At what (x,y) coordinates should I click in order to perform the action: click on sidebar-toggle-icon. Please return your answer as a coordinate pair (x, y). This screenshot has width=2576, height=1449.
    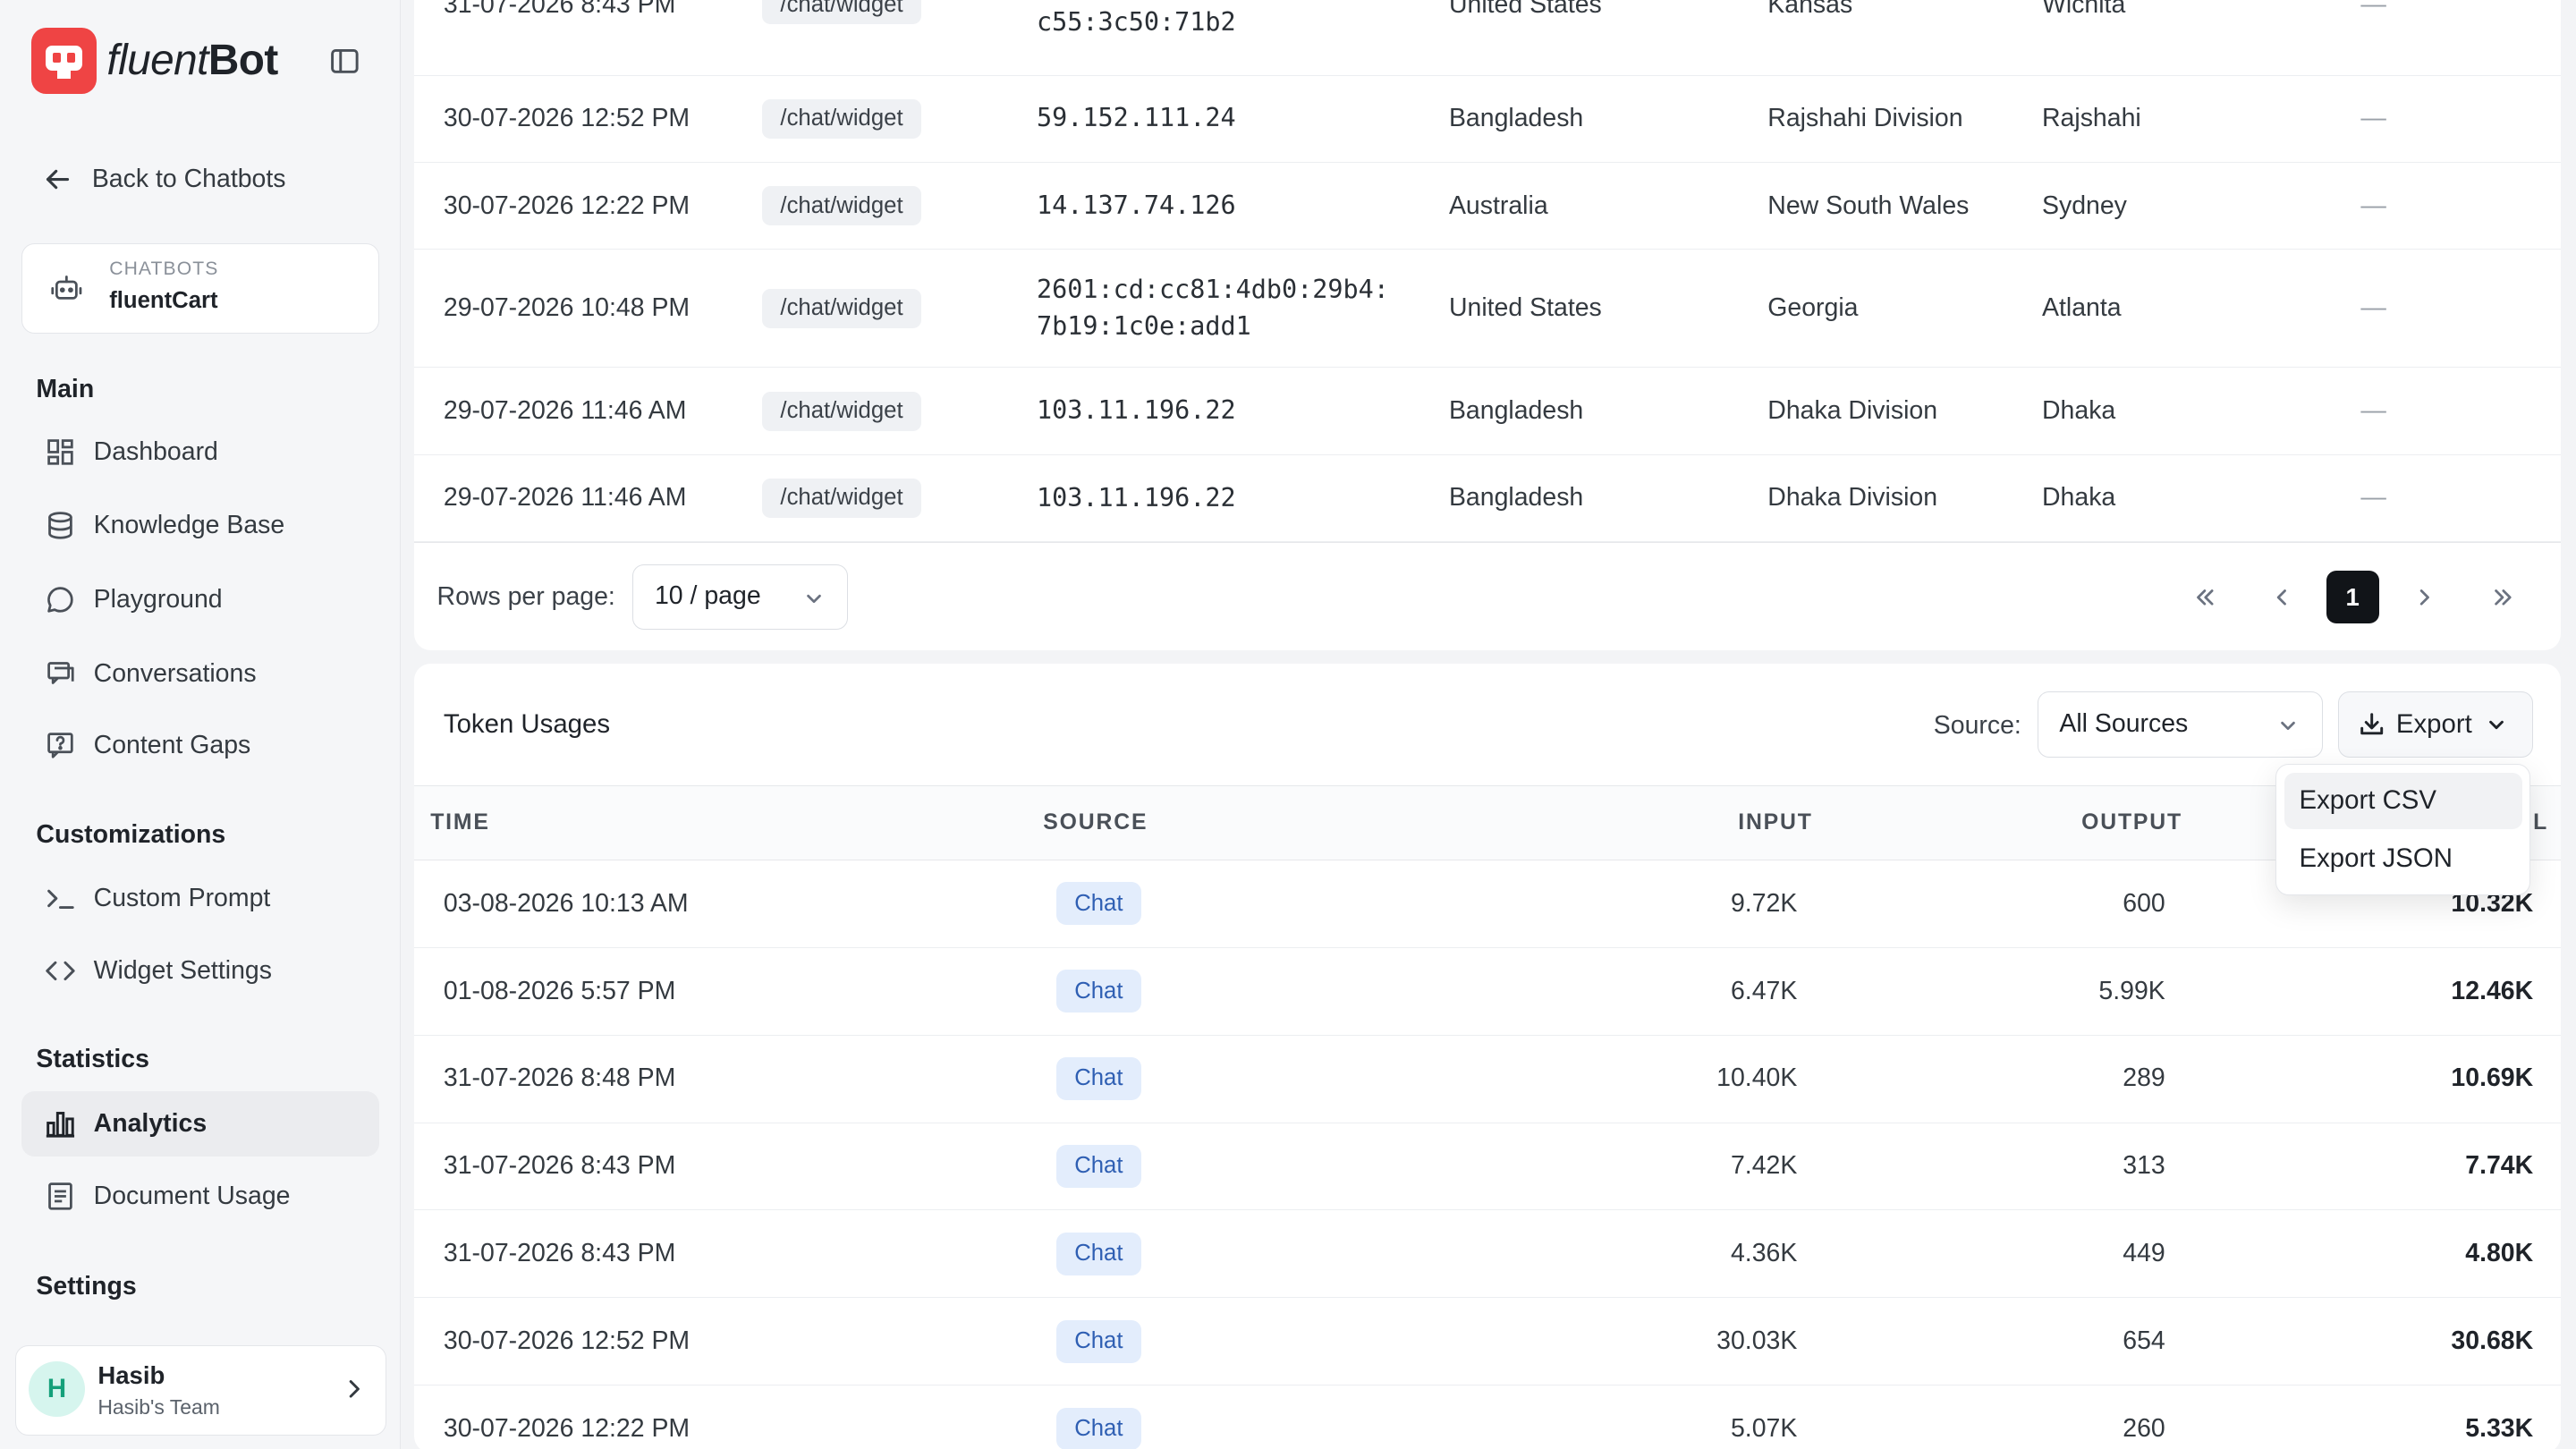
    Looking at the image, I should click on (344, 61).